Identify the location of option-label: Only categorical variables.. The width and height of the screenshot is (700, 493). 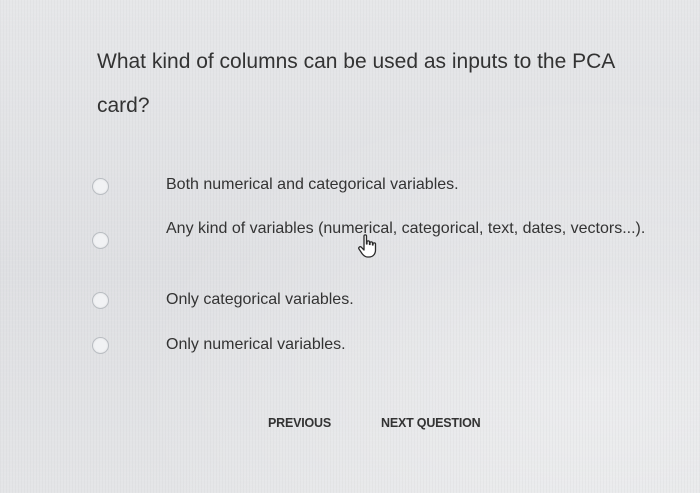
(406, 300).